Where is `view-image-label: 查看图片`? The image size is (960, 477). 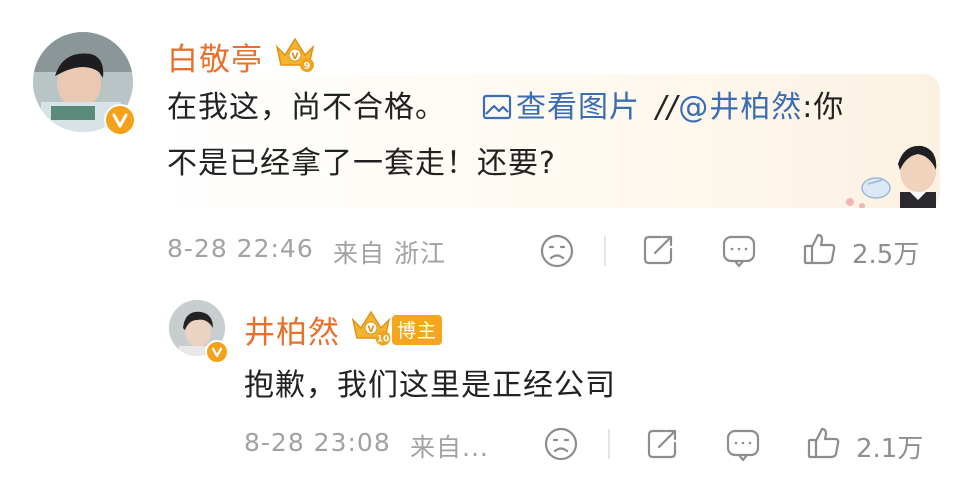
view-image-label: 查看图片 is located at coordinates (578, 107).